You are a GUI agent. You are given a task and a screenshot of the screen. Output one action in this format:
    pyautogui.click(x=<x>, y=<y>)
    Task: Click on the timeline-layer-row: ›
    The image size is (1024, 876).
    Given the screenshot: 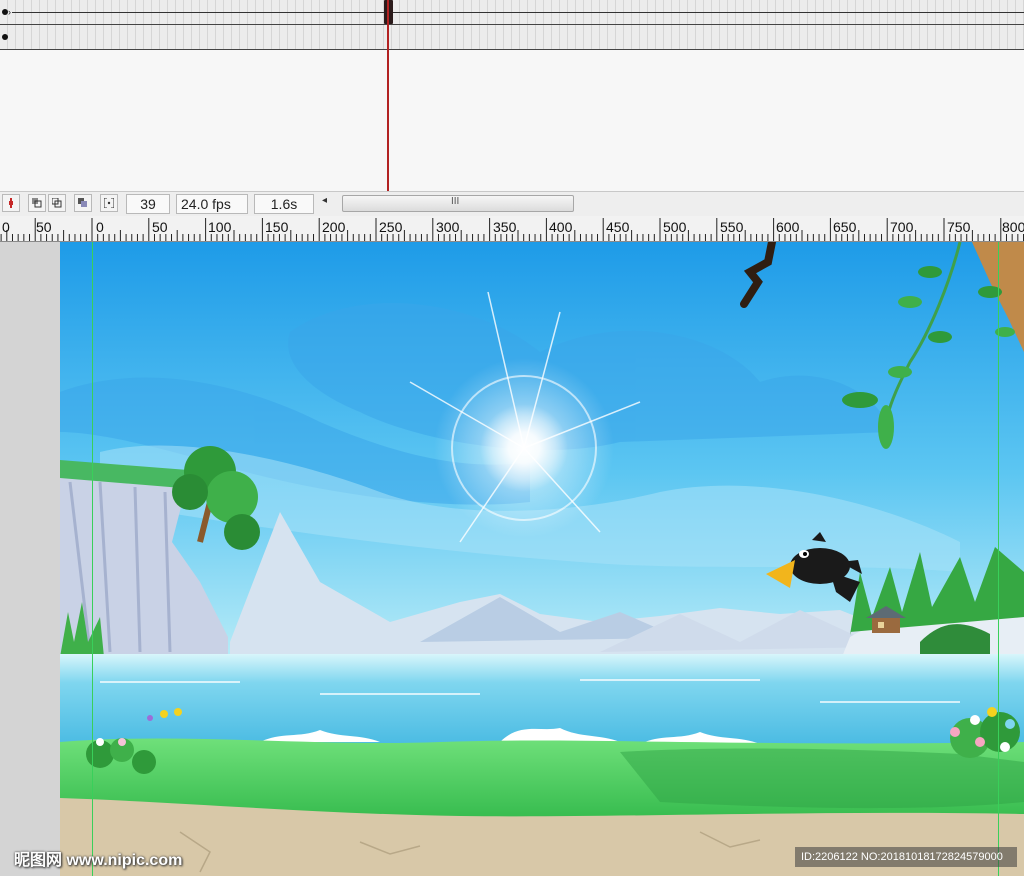 What is the action you would take?
    pyautogui.click(x=512, y=12)
    